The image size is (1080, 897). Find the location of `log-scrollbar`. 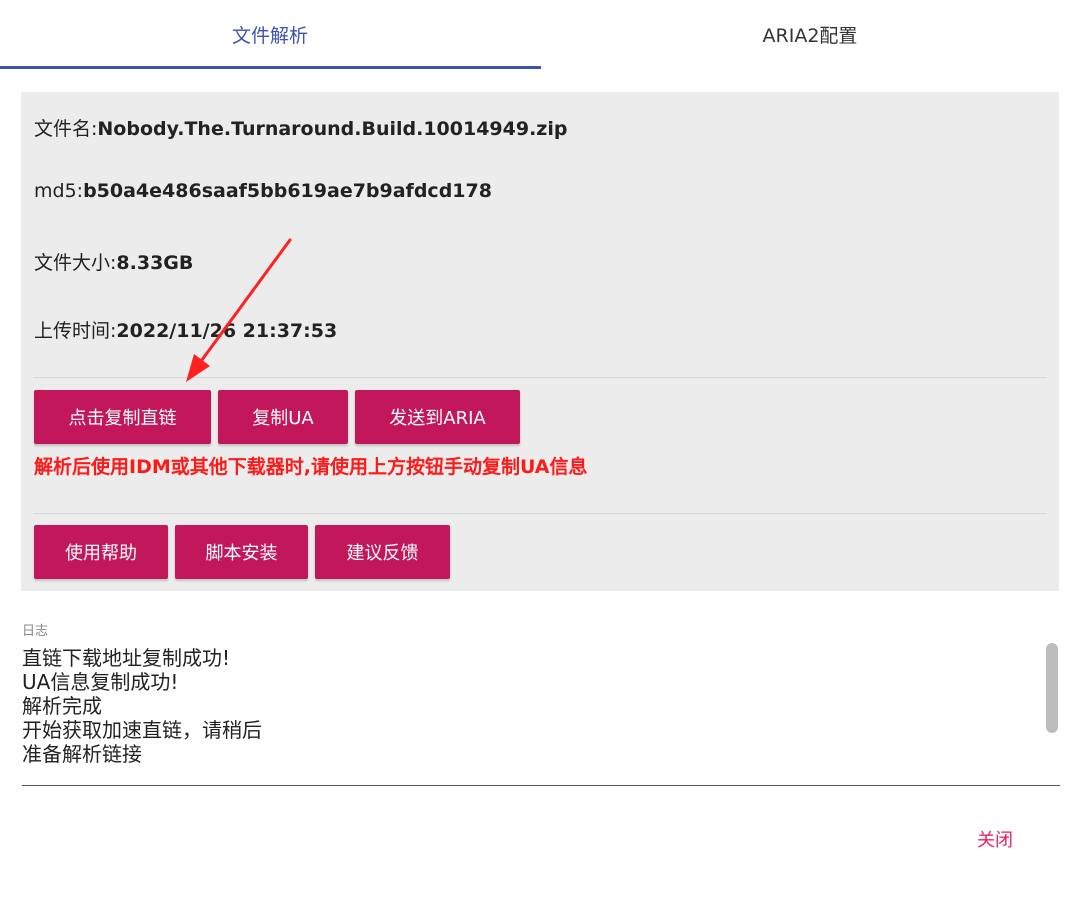

log-scrollbar is located at coordinates (1052, 688).